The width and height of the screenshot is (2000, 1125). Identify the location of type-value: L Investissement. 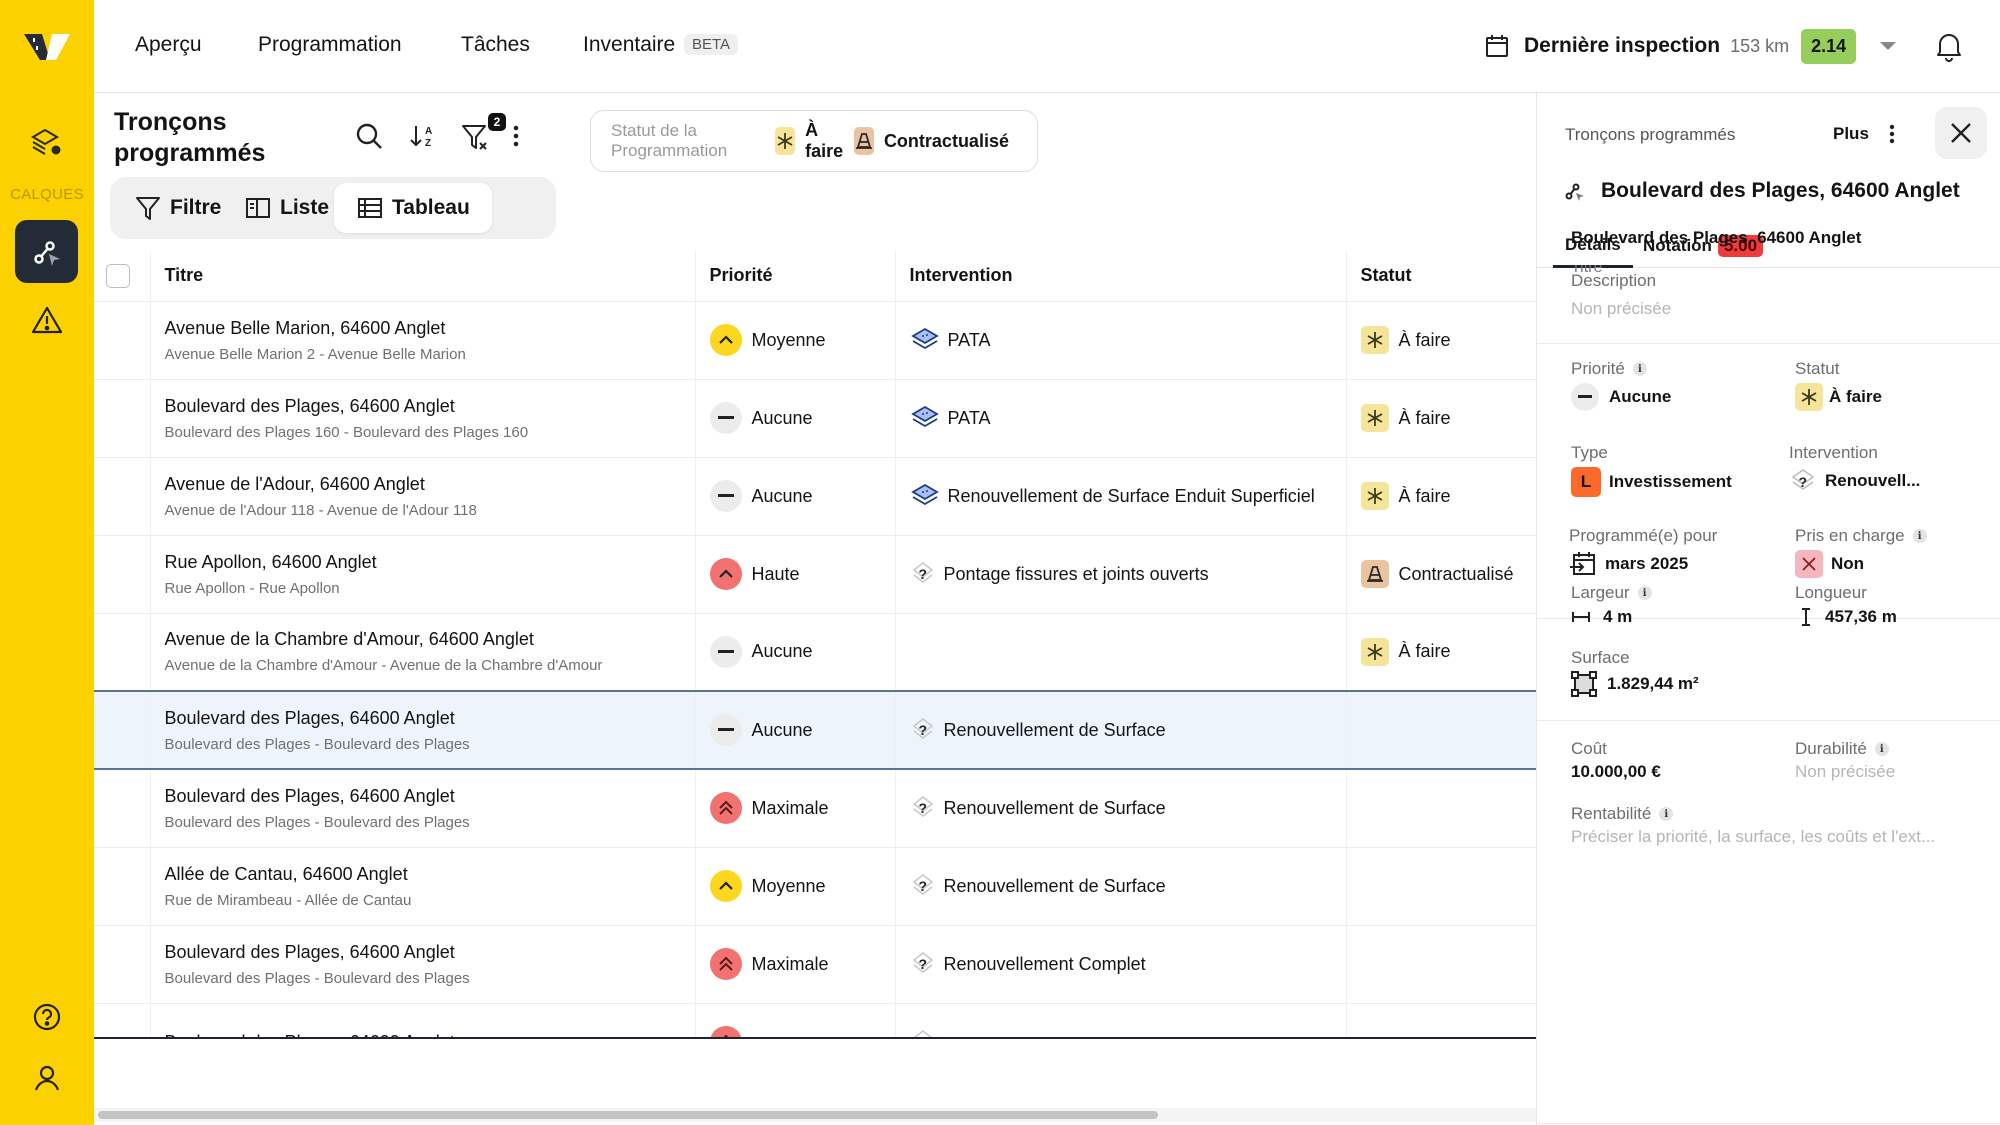
(1651, 482).